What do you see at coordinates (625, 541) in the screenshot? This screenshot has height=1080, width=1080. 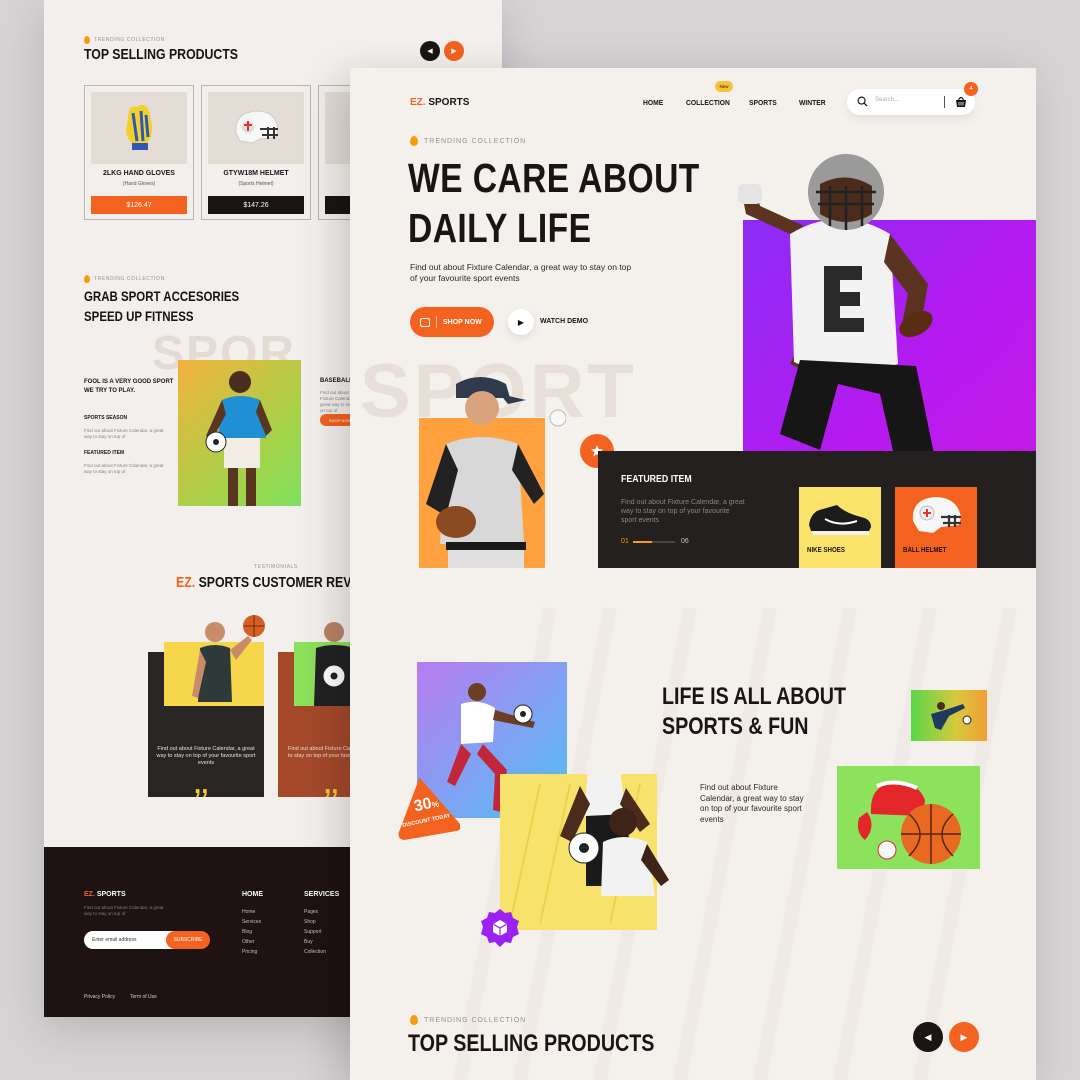 I see `slide-current: 01` at bounding box center [625, 541].